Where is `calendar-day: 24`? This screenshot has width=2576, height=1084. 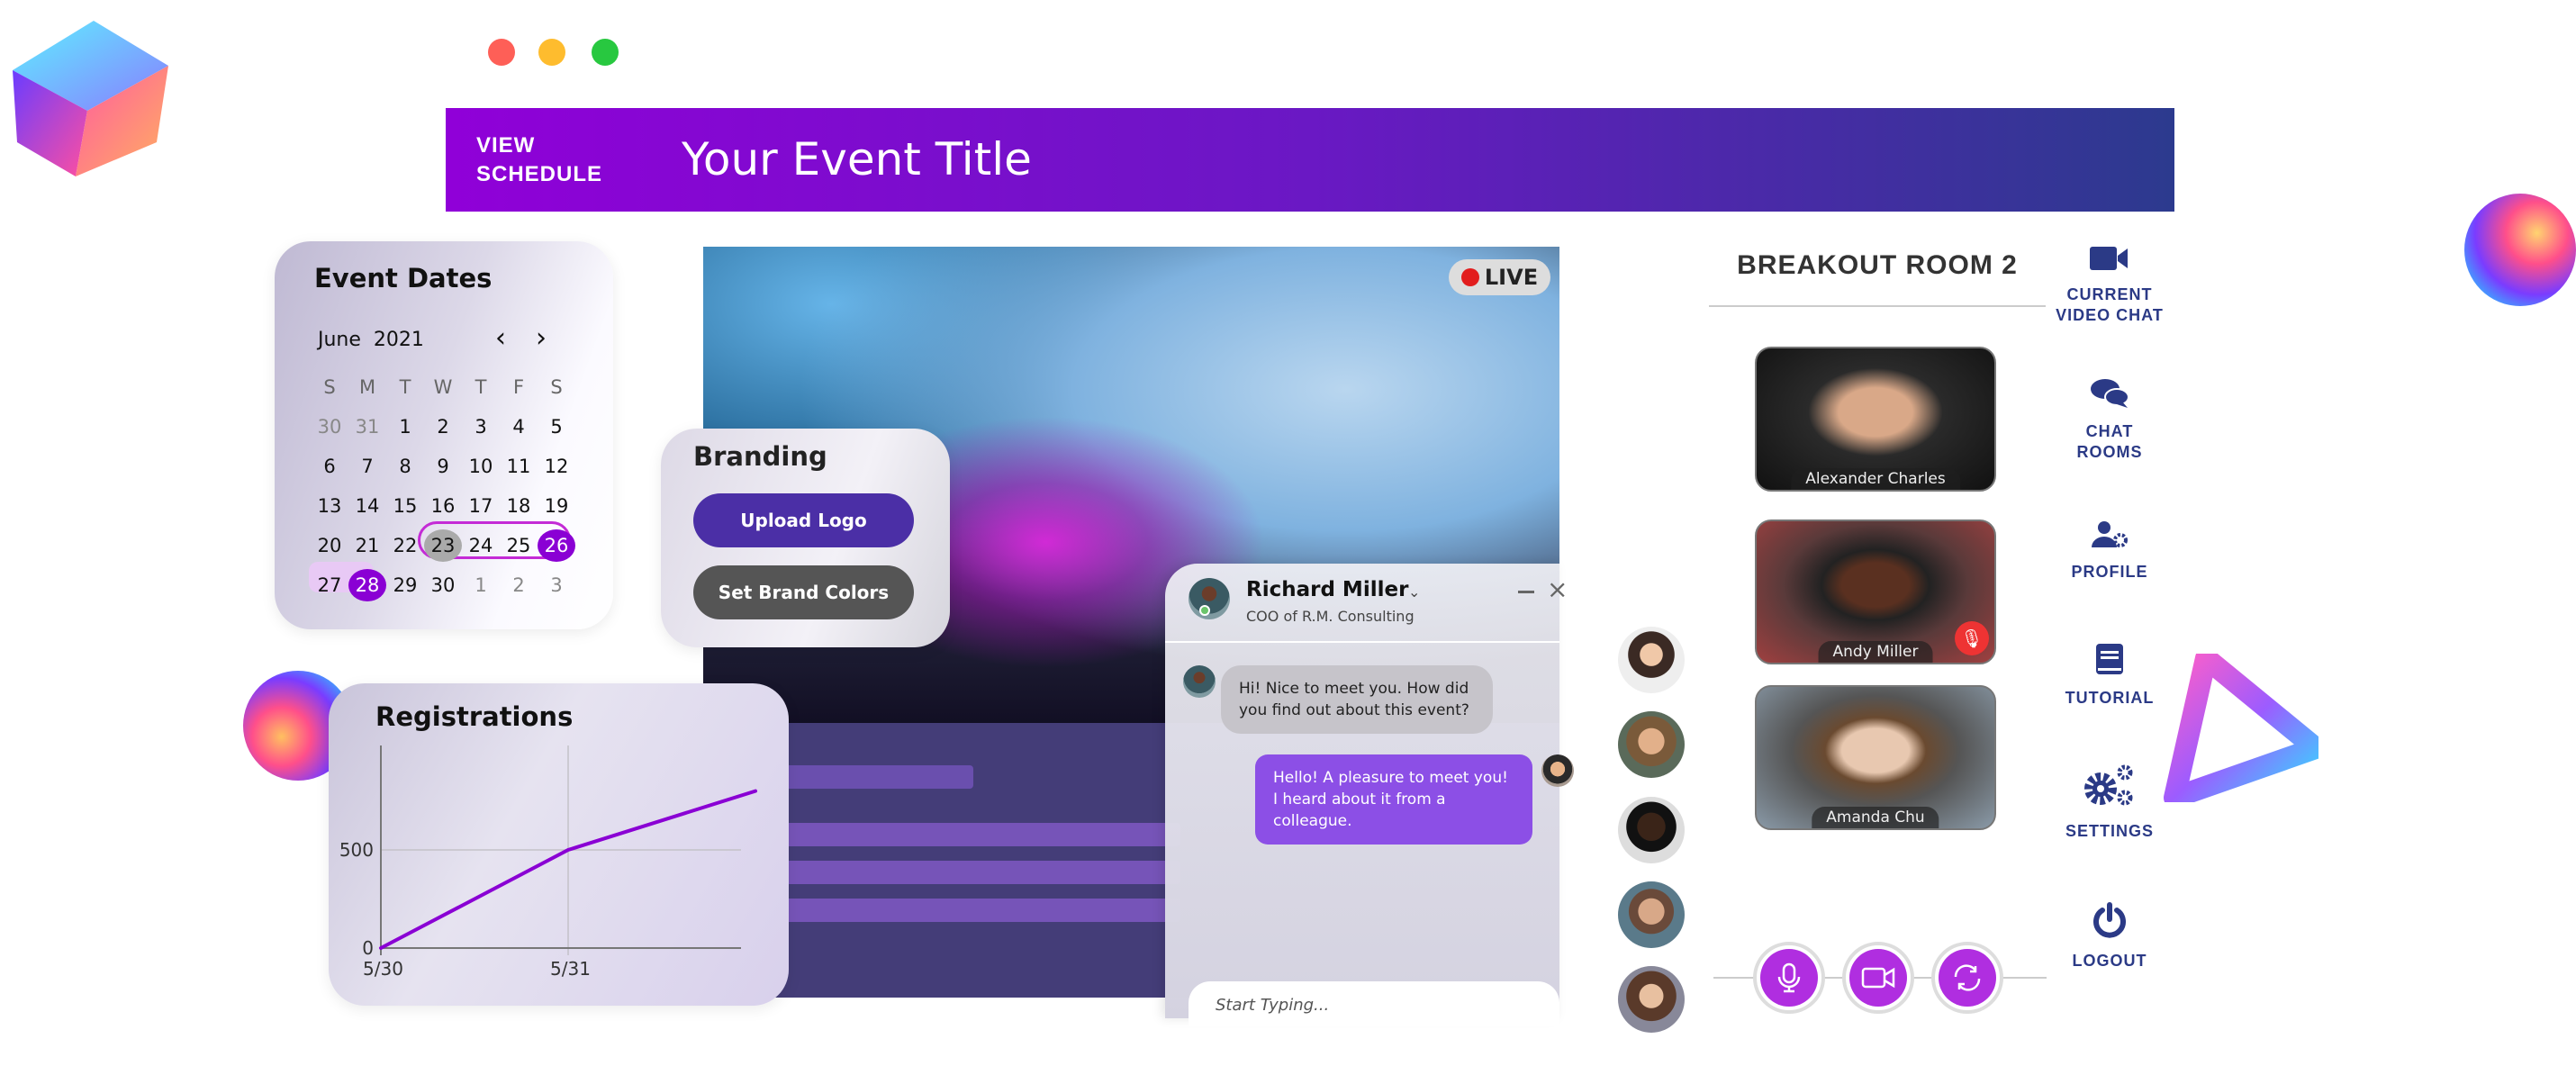 calendar-day: 24 is located at coordinates (481, 545).